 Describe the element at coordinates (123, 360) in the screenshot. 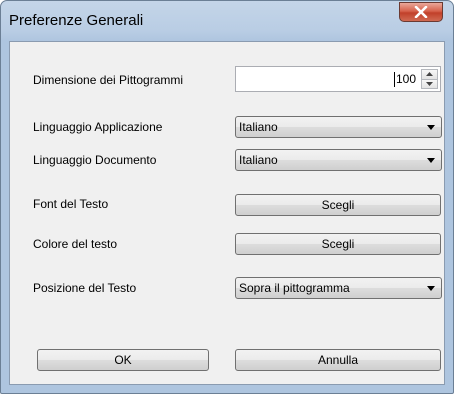

I see `ok-button: OK` at that location.